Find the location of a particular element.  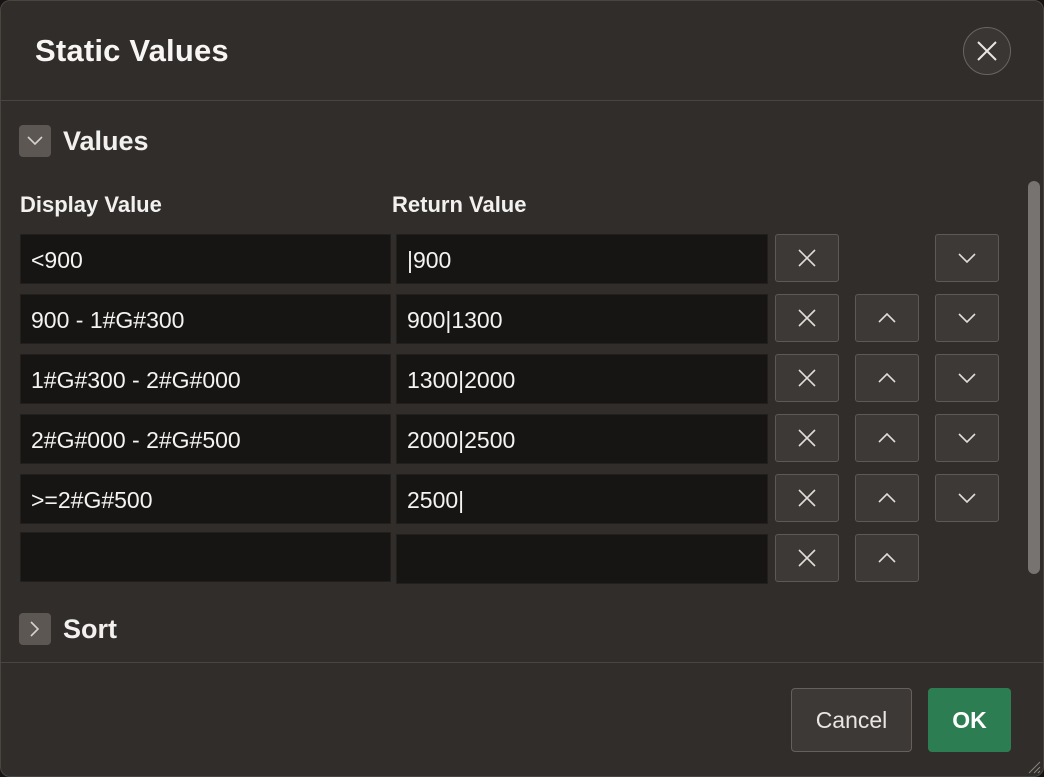

chevron-right-icon is located at coordinates (35, 629).